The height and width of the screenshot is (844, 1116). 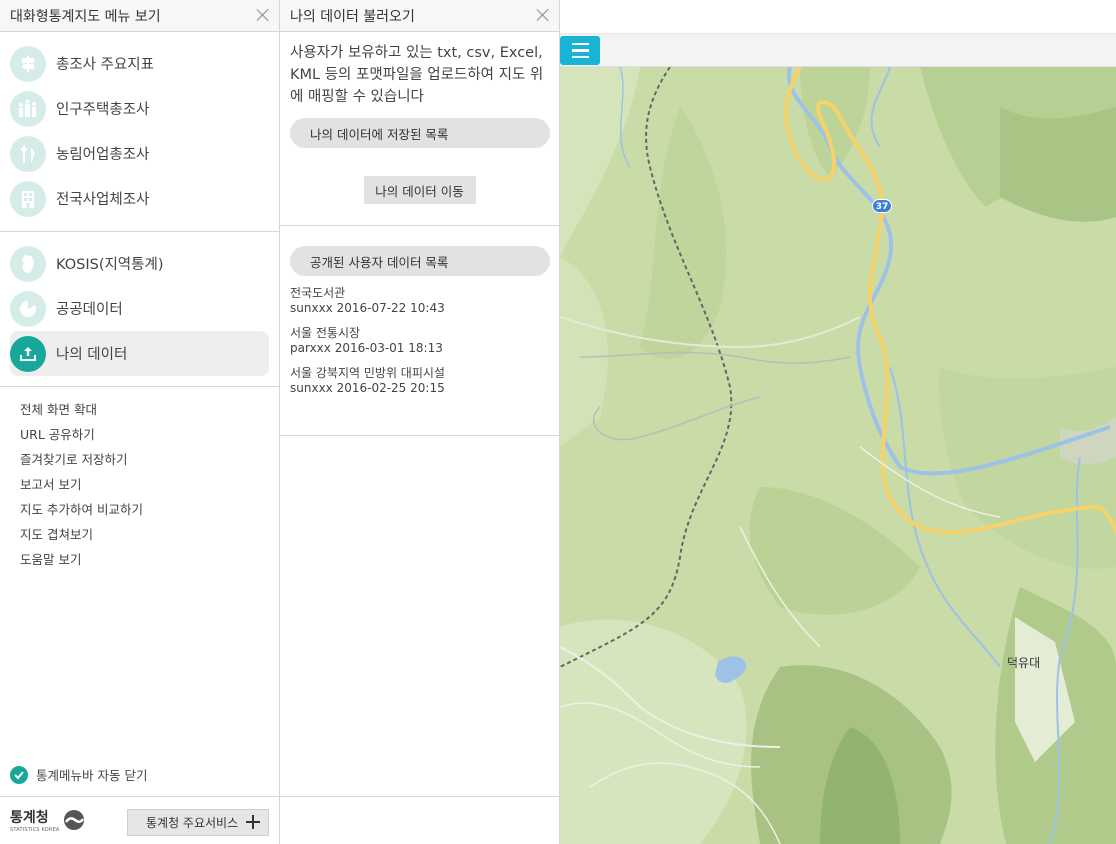 I want to click on statistics-korea-logo: 통계청 STATISTICS KOREA, so click(x=47, y=821).